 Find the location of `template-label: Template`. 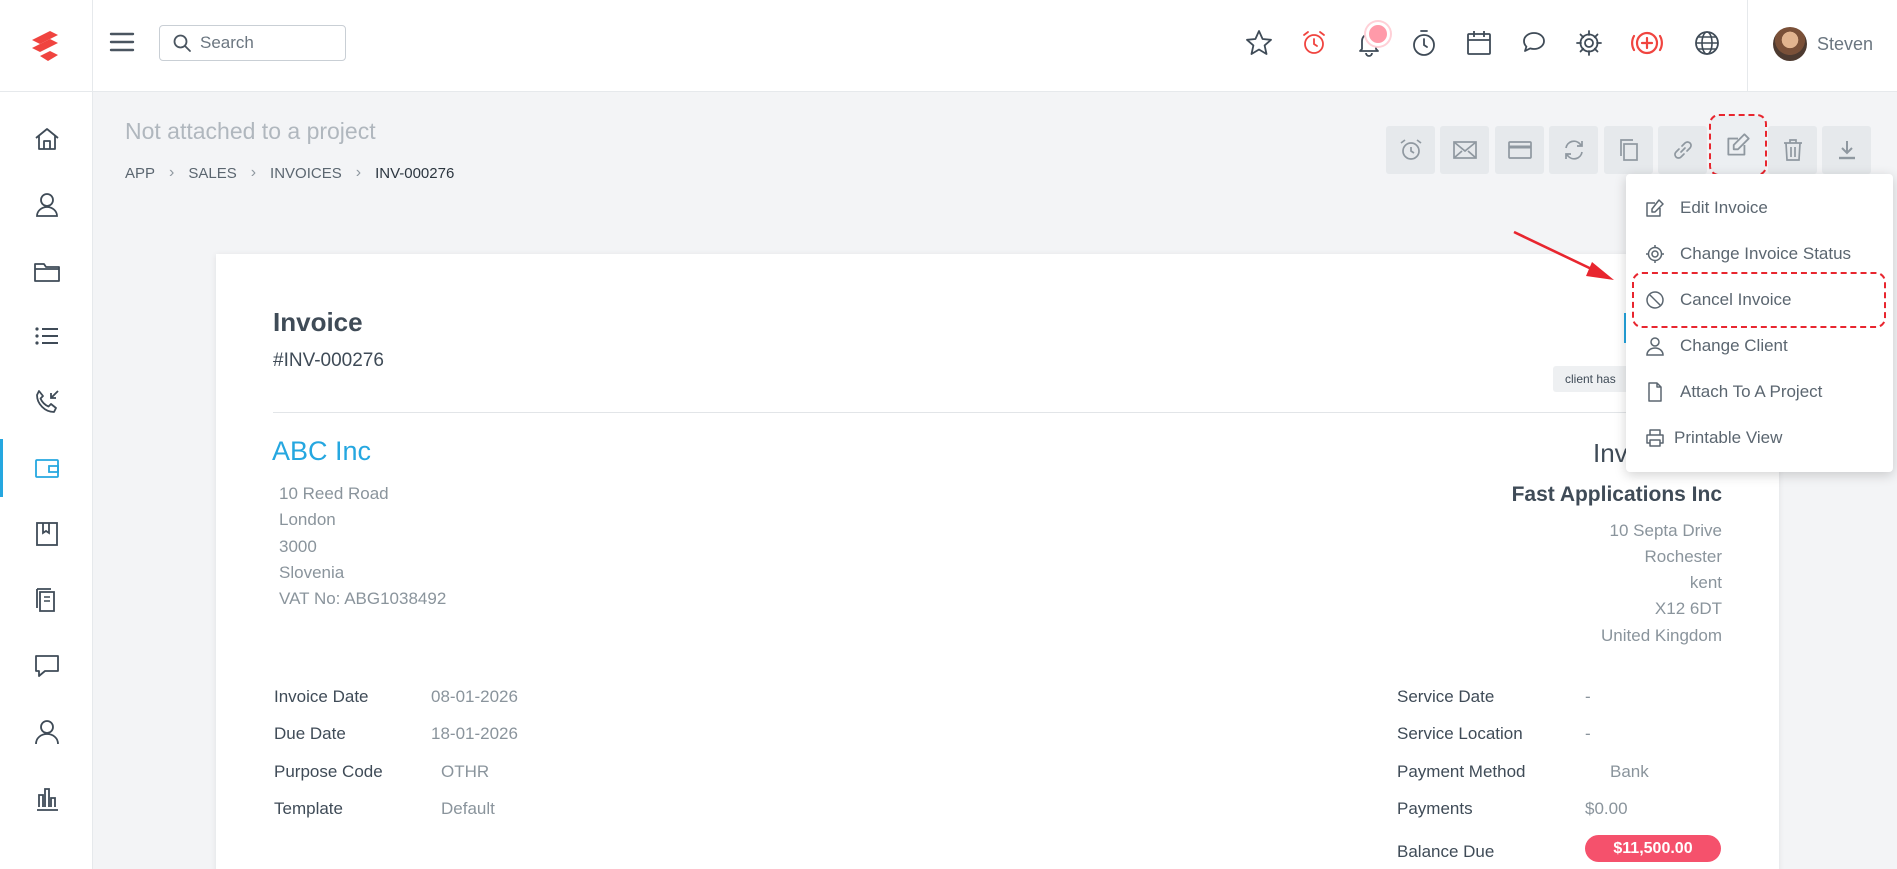

template-label: Template is located at coordinates (308, 808).